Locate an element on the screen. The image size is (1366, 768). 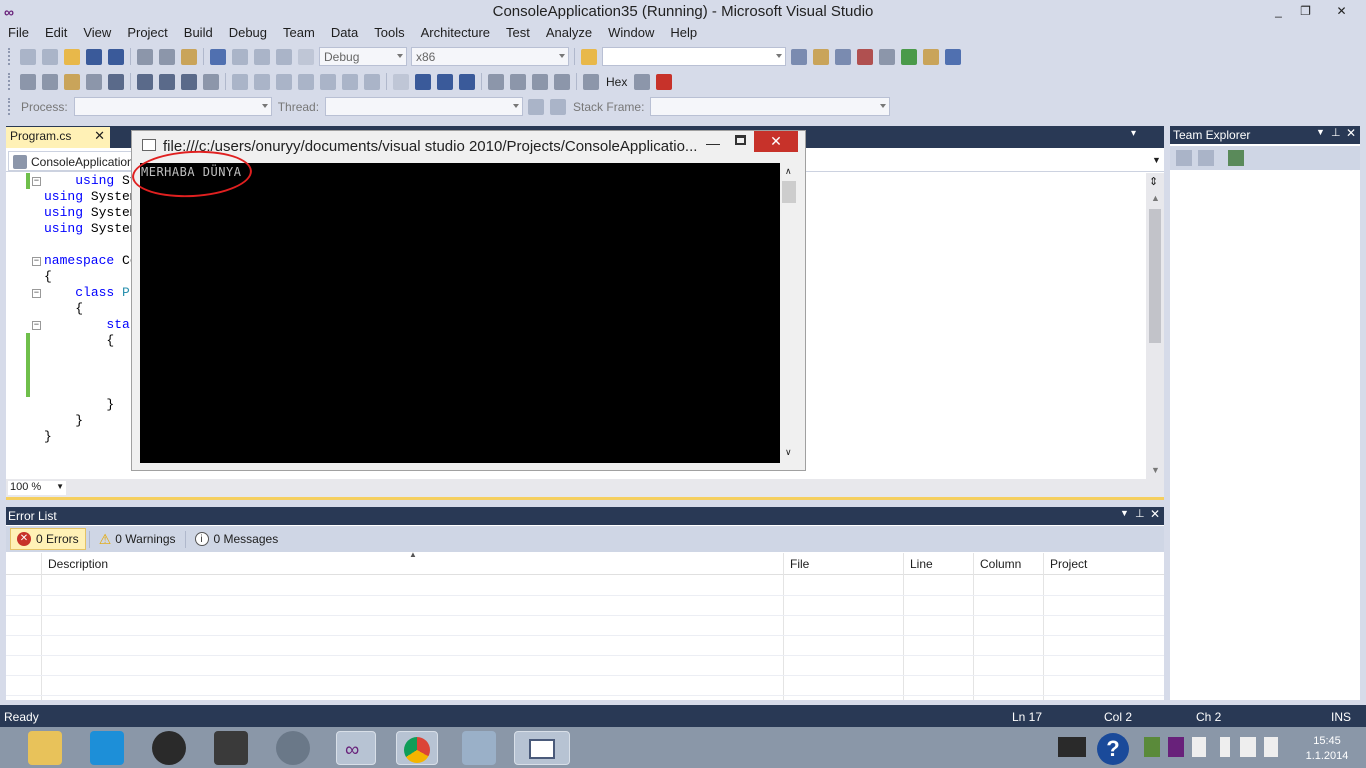
bookmark-next-icon is located at coordinates (262, 81).